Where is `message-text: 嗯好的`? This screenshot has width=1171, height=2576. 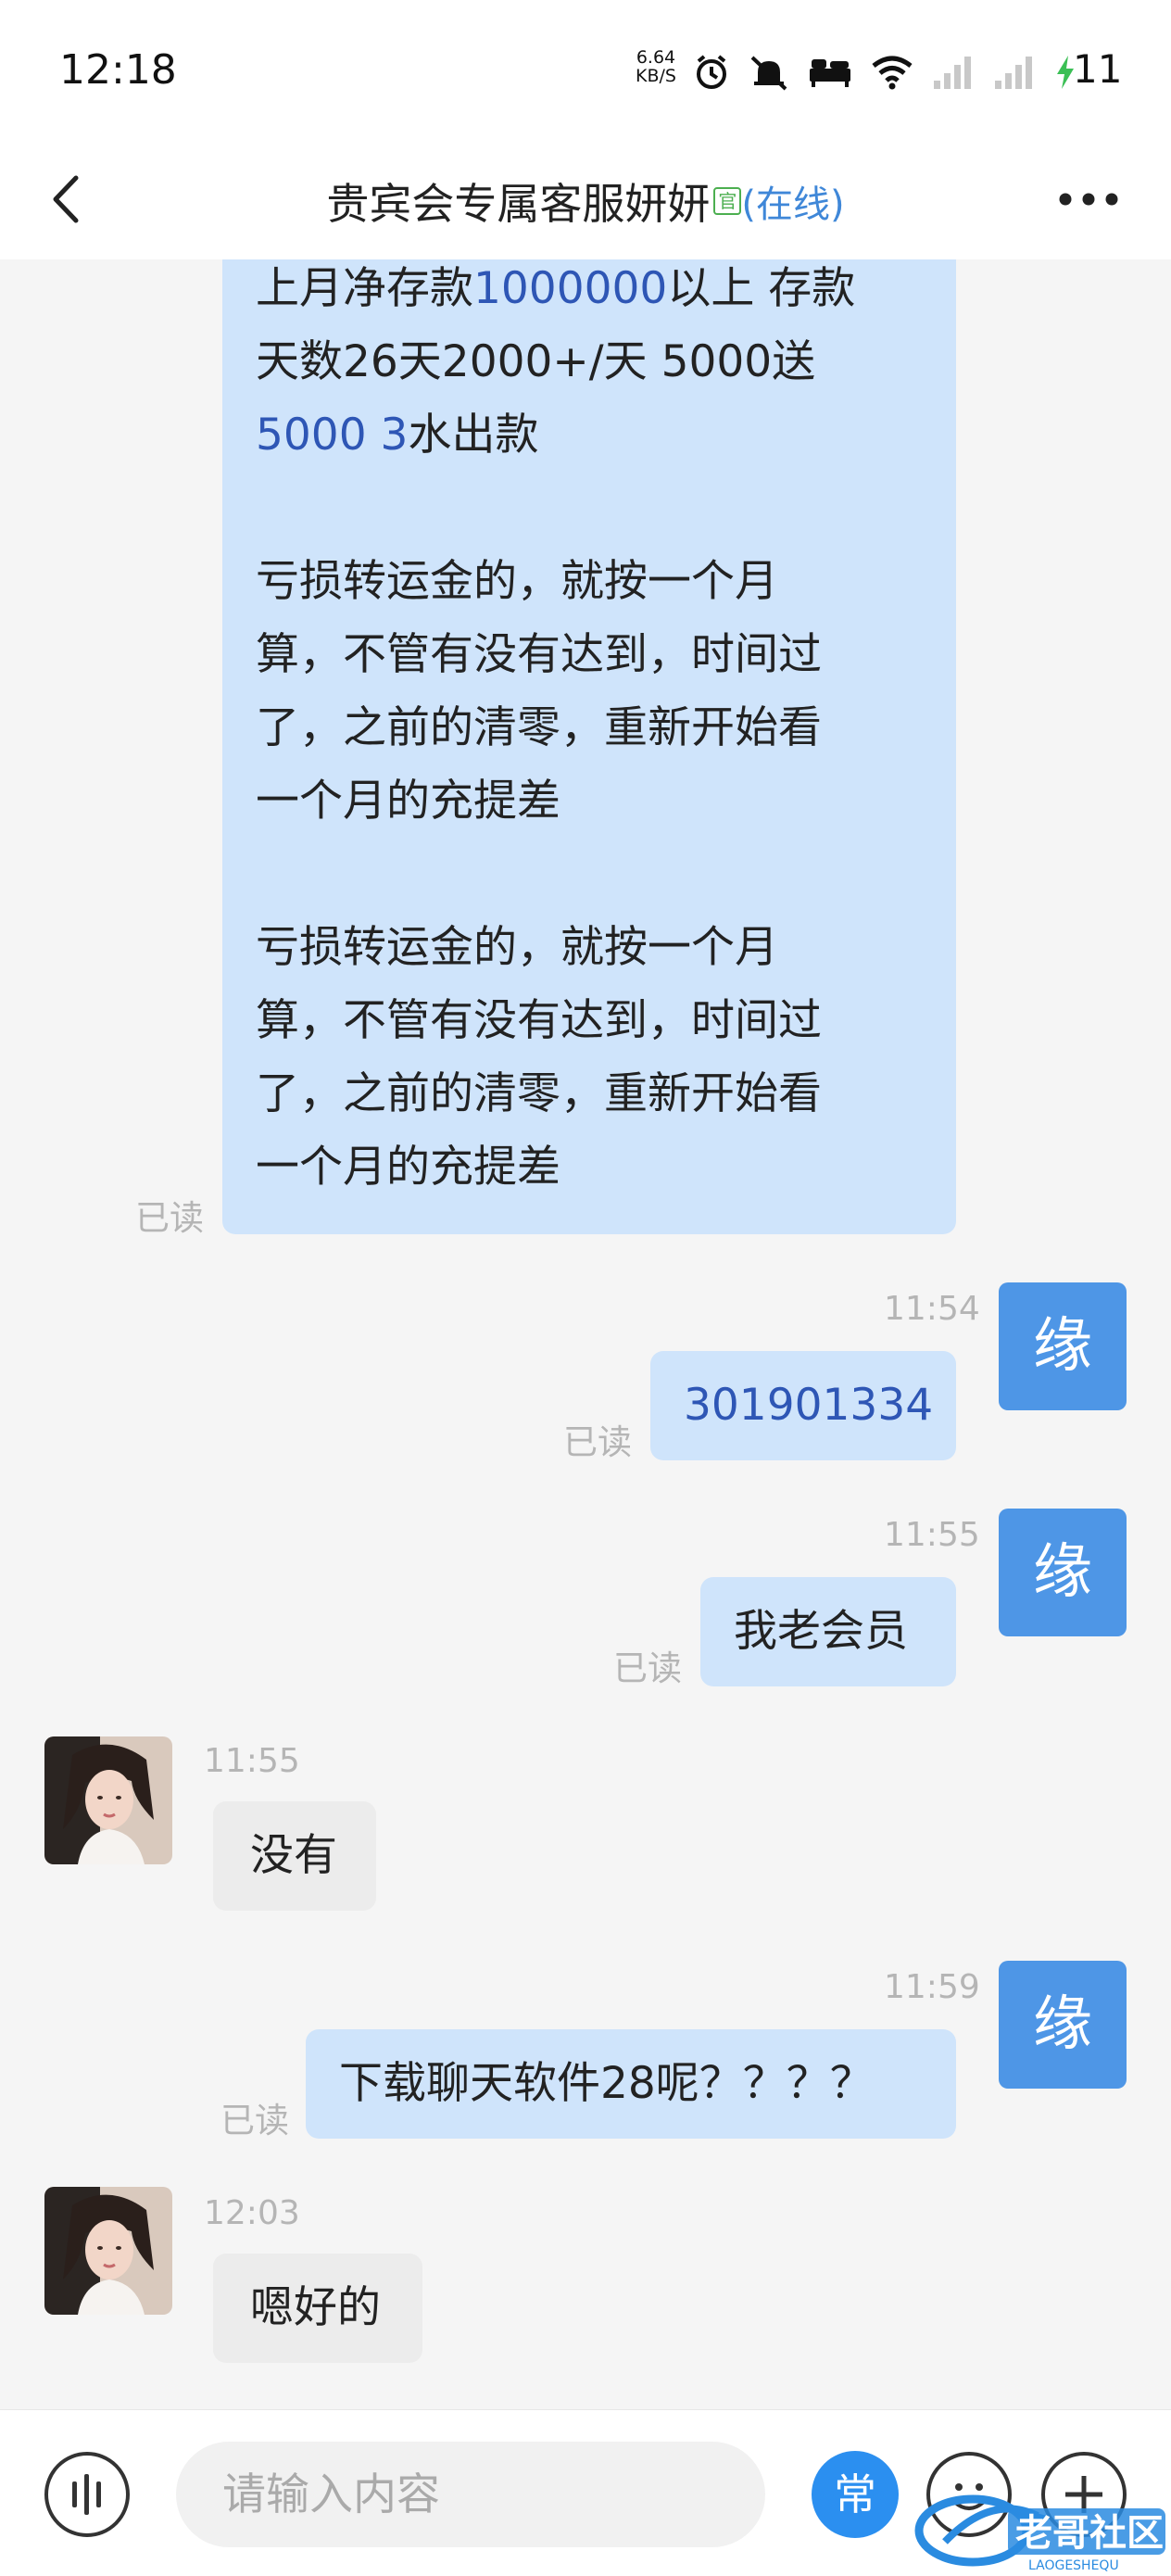
message-text: 嗯好的 is located at coordinates (315, 2307).